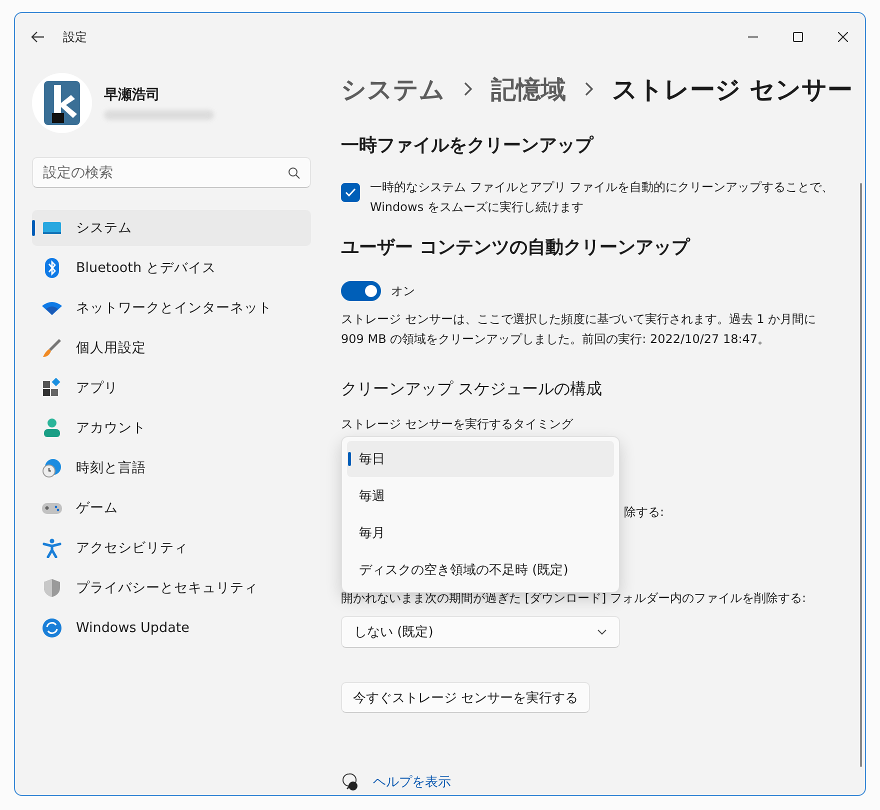 The height and width of the screenshot is (810, 880). Describe the element at coordinates (480, 570) in the screenshot. I see `menu-option: ディスクの空き領域の不足時 (既定)` at that location.